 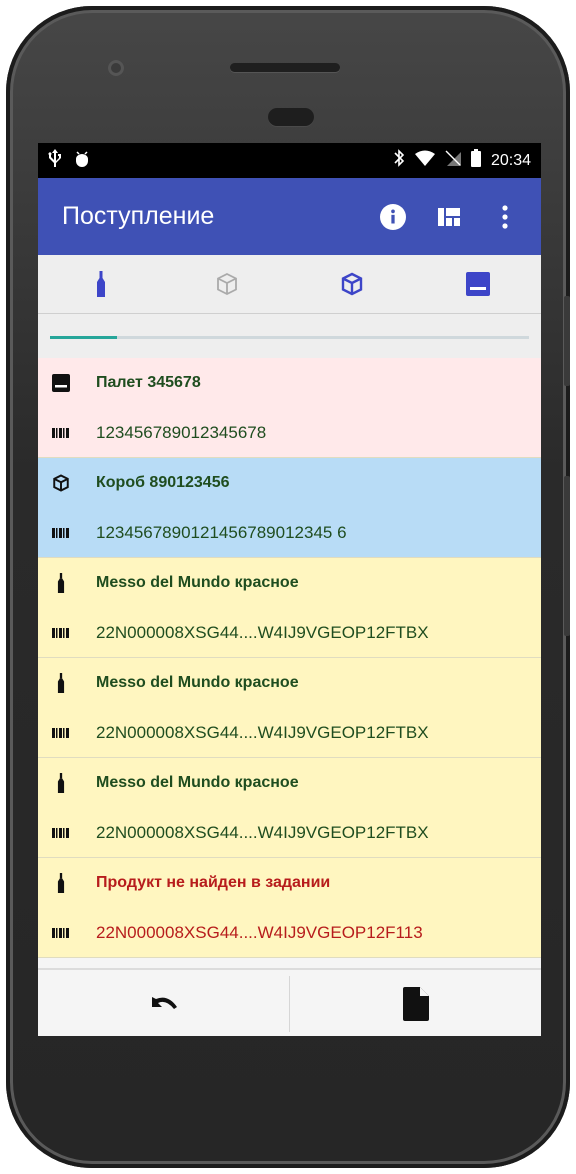 What do you see at coordinates (424, 160) in the screenshot?
I see `wifi-icon` at bounding box center [424, 160].